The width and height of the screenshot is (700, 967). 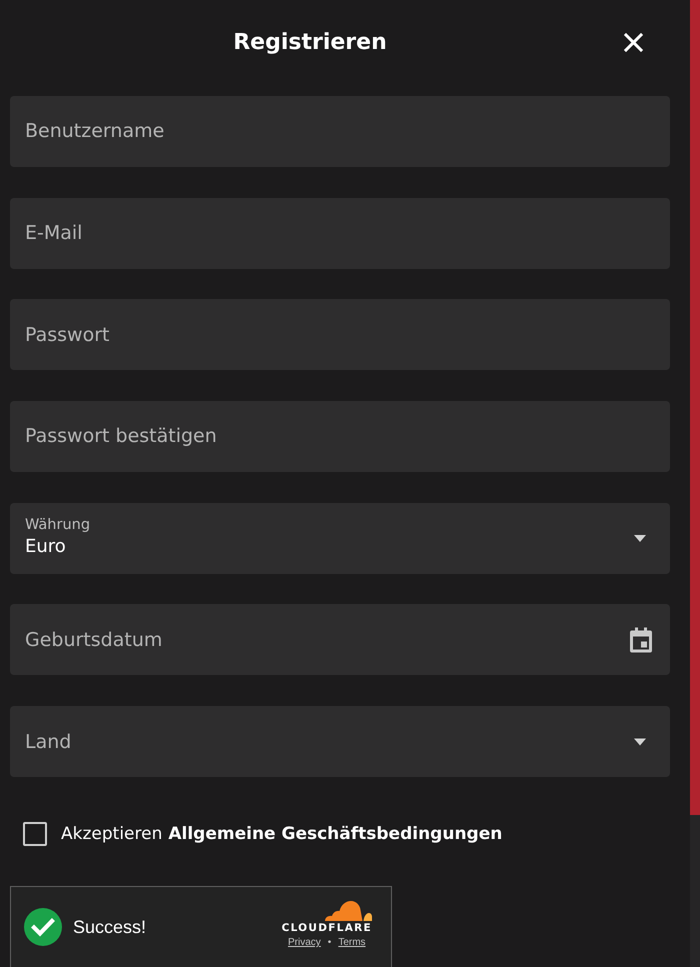 I want to click on close-icon, so click(x=633, y=42).